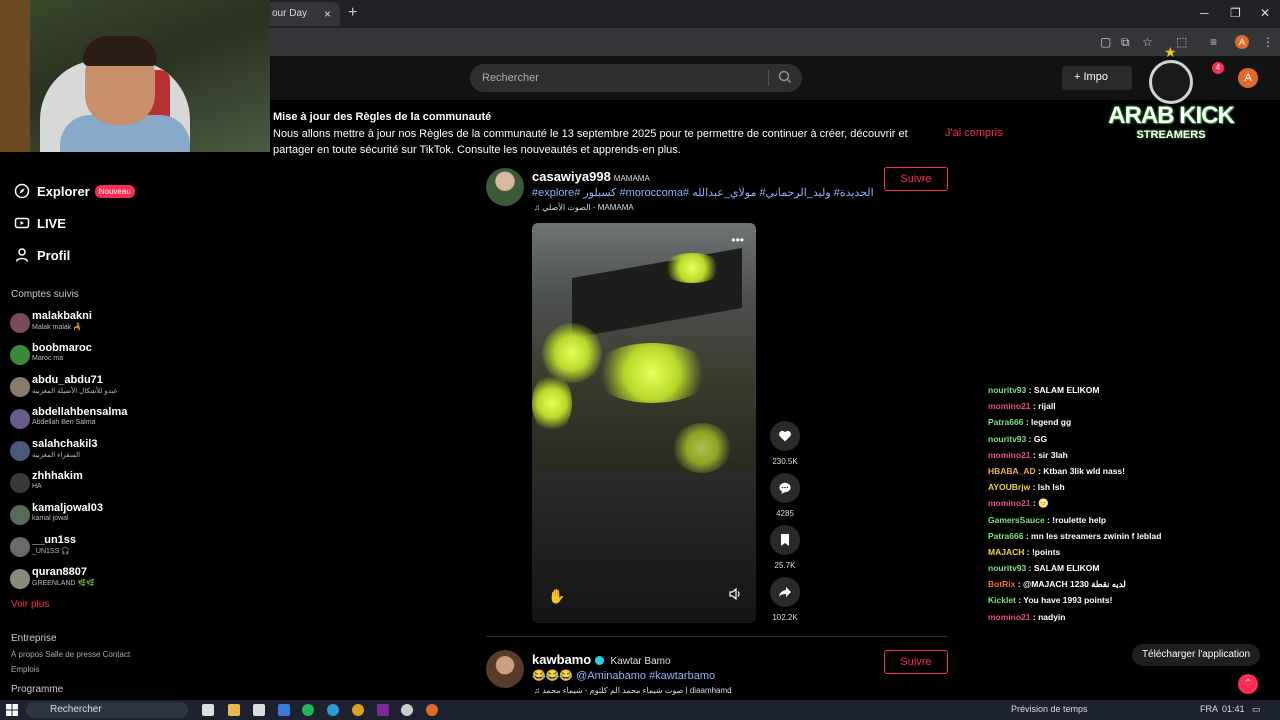 The height and width of the screenshot is (720, 1280). Describe the element at coordinates (100, 325) in the screenshot. I see `sidebar-account: malakbakni Malak malak 🦂` at that location.